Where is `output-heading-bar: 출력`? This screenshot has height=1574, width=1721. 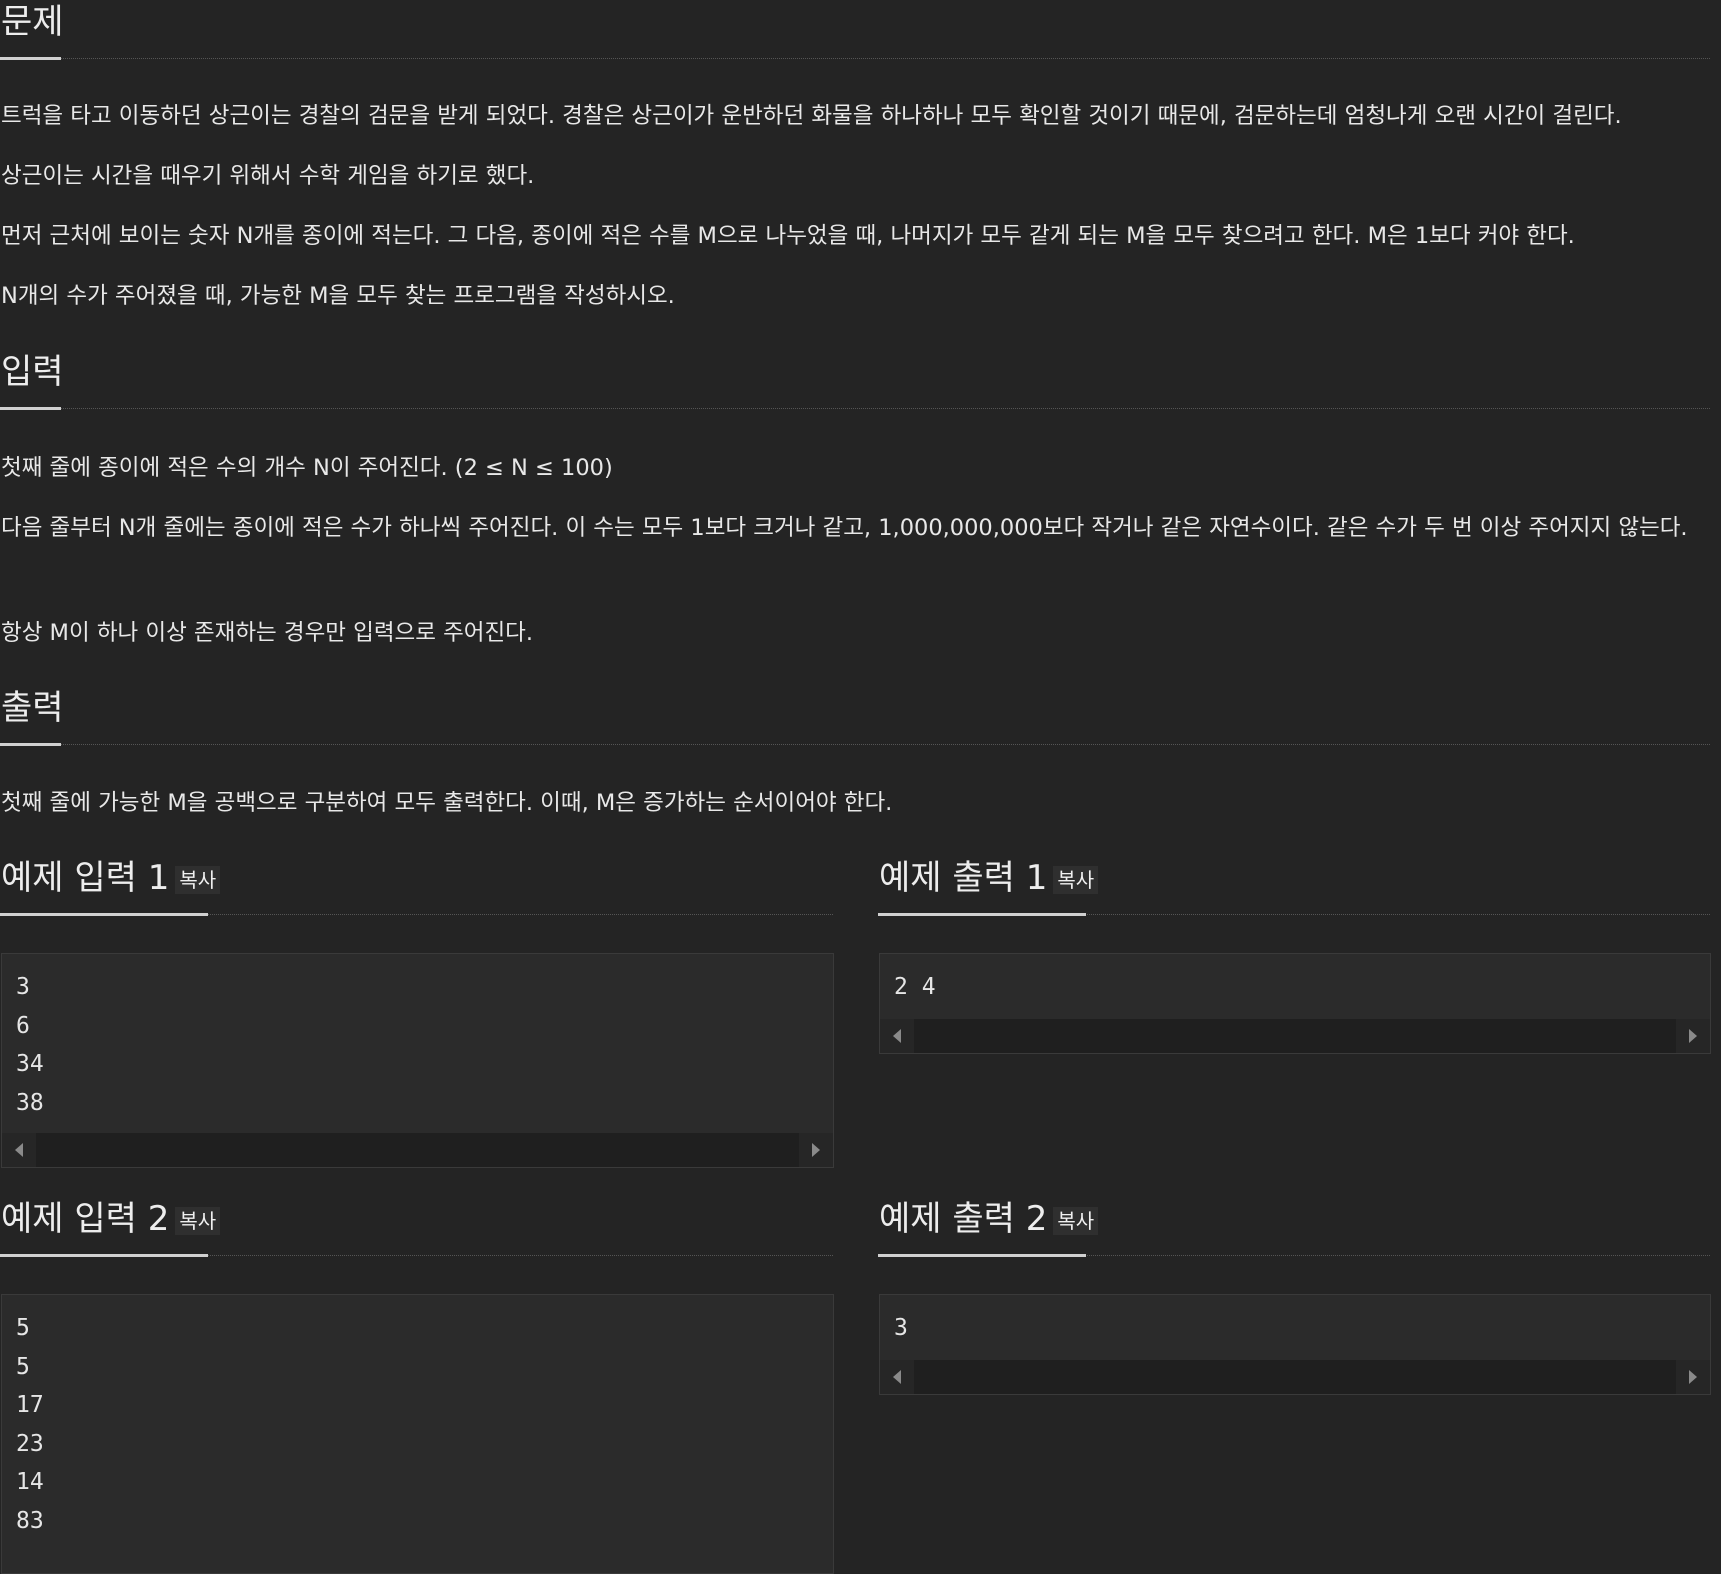
output-heading-bar: 출력 is located at coordinates (855, 716).